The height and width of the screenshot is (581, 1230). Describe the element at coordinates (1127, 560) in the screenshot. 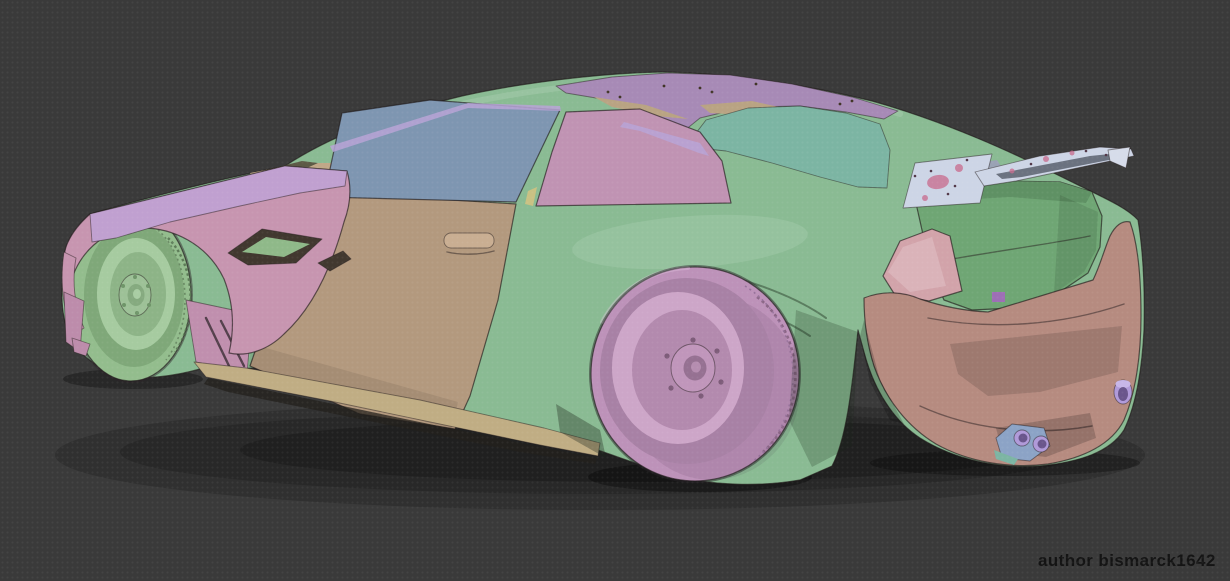

I see `author-credit: author bismarck1642` at that location.